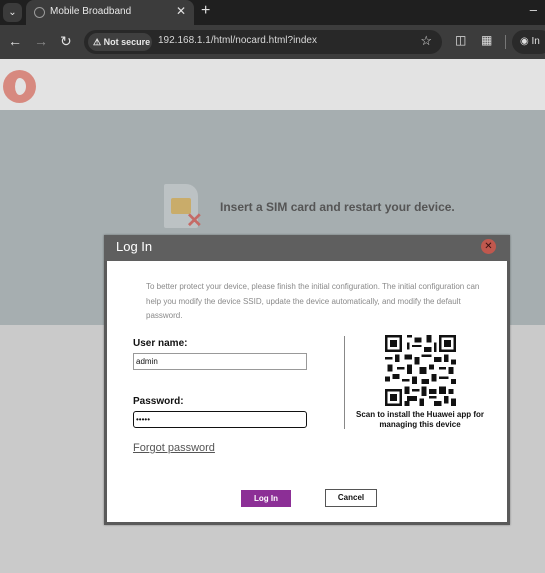  I want to click on url-text: 192.168.1.1/html/nocard.html?index, so click(237, 40).